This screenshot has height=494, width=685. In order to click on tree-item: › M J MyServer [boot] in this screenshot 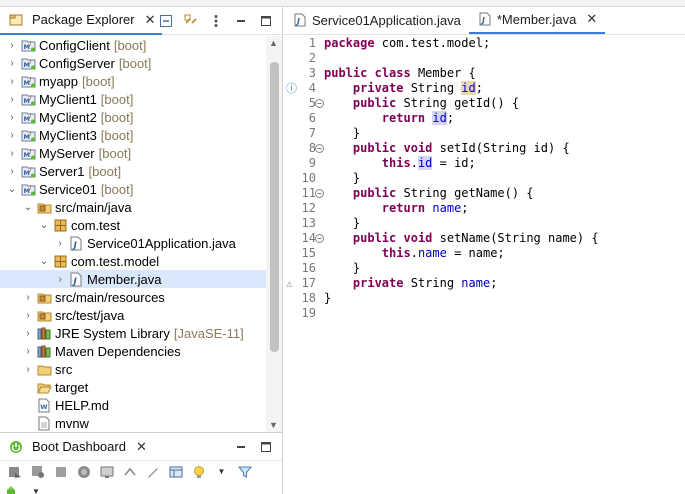, I will do `click(133, 153)`.